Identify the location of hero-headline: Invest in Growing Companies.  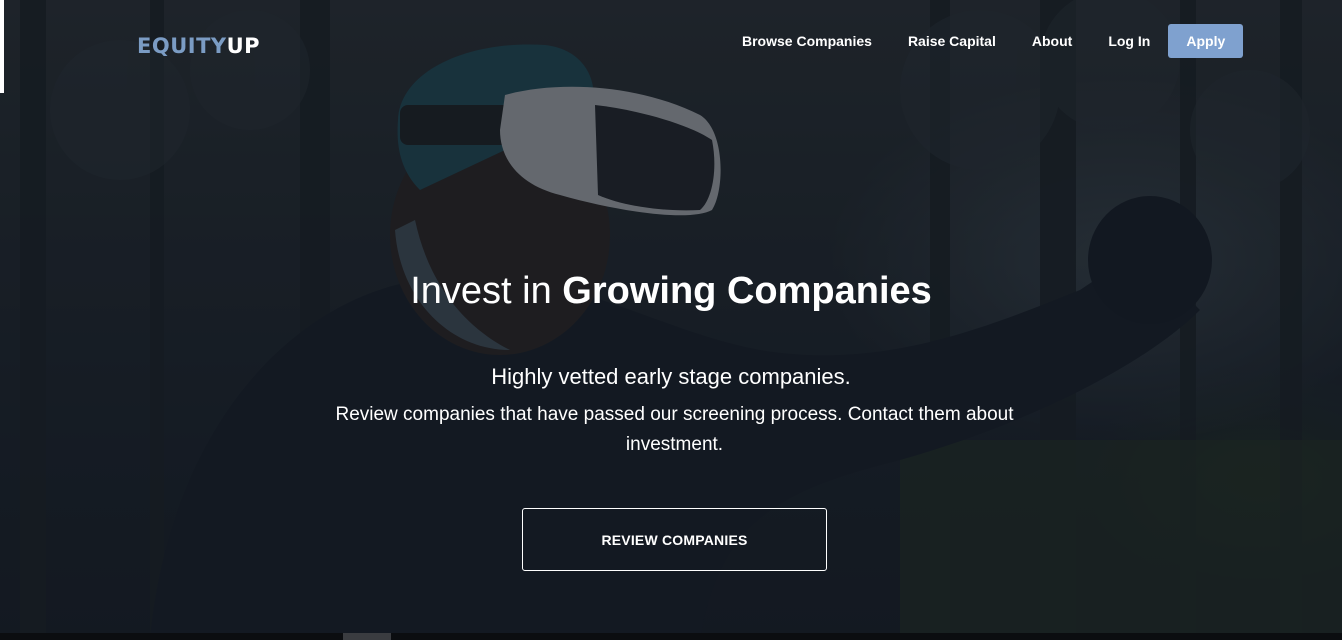
(671, 291).